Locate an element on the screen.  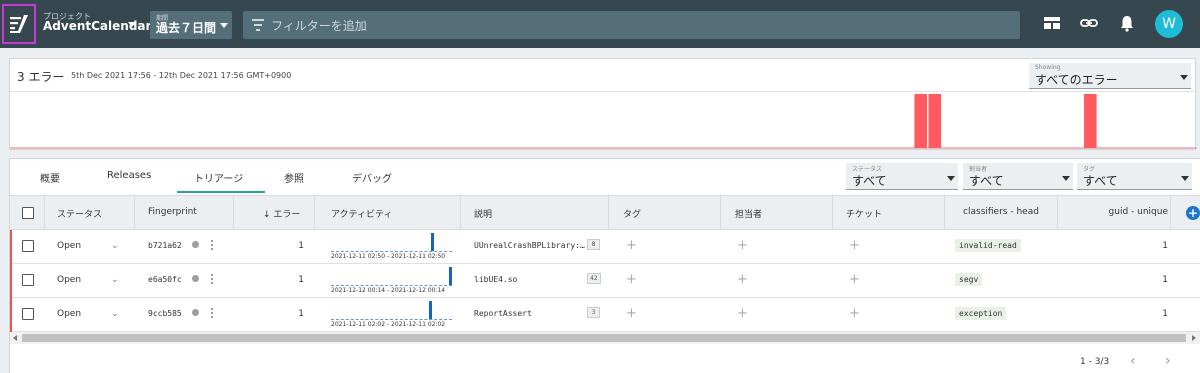
header-activity: アクティビティ is located at coordinates (361, 213).